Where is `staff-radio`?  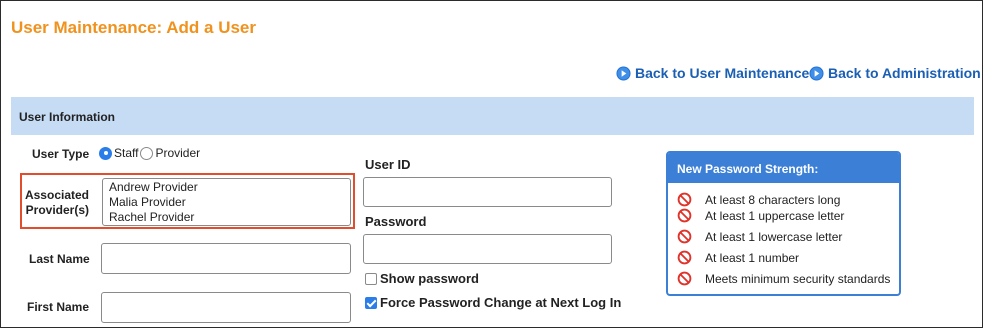
staff-radio is located at coordinates (105, 153).